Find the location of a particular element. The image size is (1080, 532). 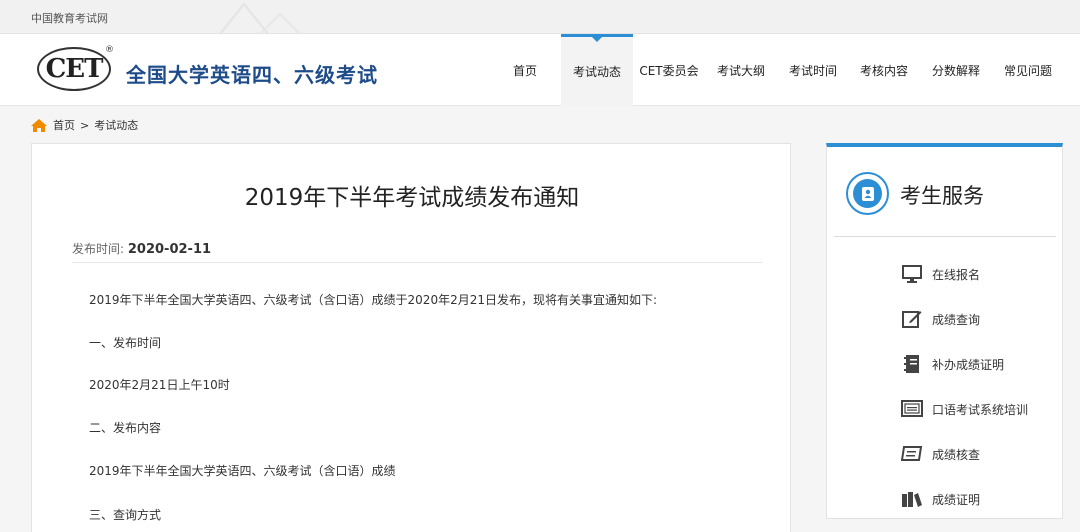

edit-icon is located at coordinates (912, 319).